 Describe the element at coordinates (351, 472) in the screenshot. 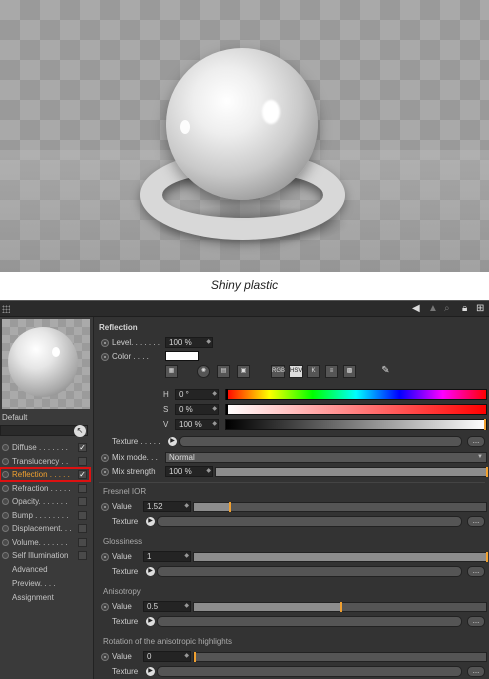

I see `mix-strength-slider` at that location.